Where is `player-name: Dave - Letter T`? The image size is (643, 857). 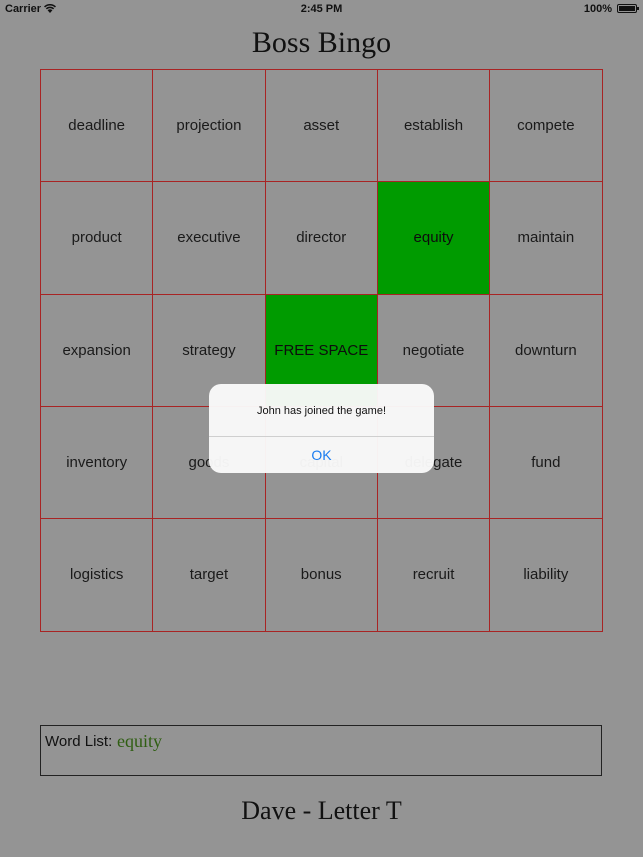
player-name: Dave - Letter T is located at coordinates (321, 810).